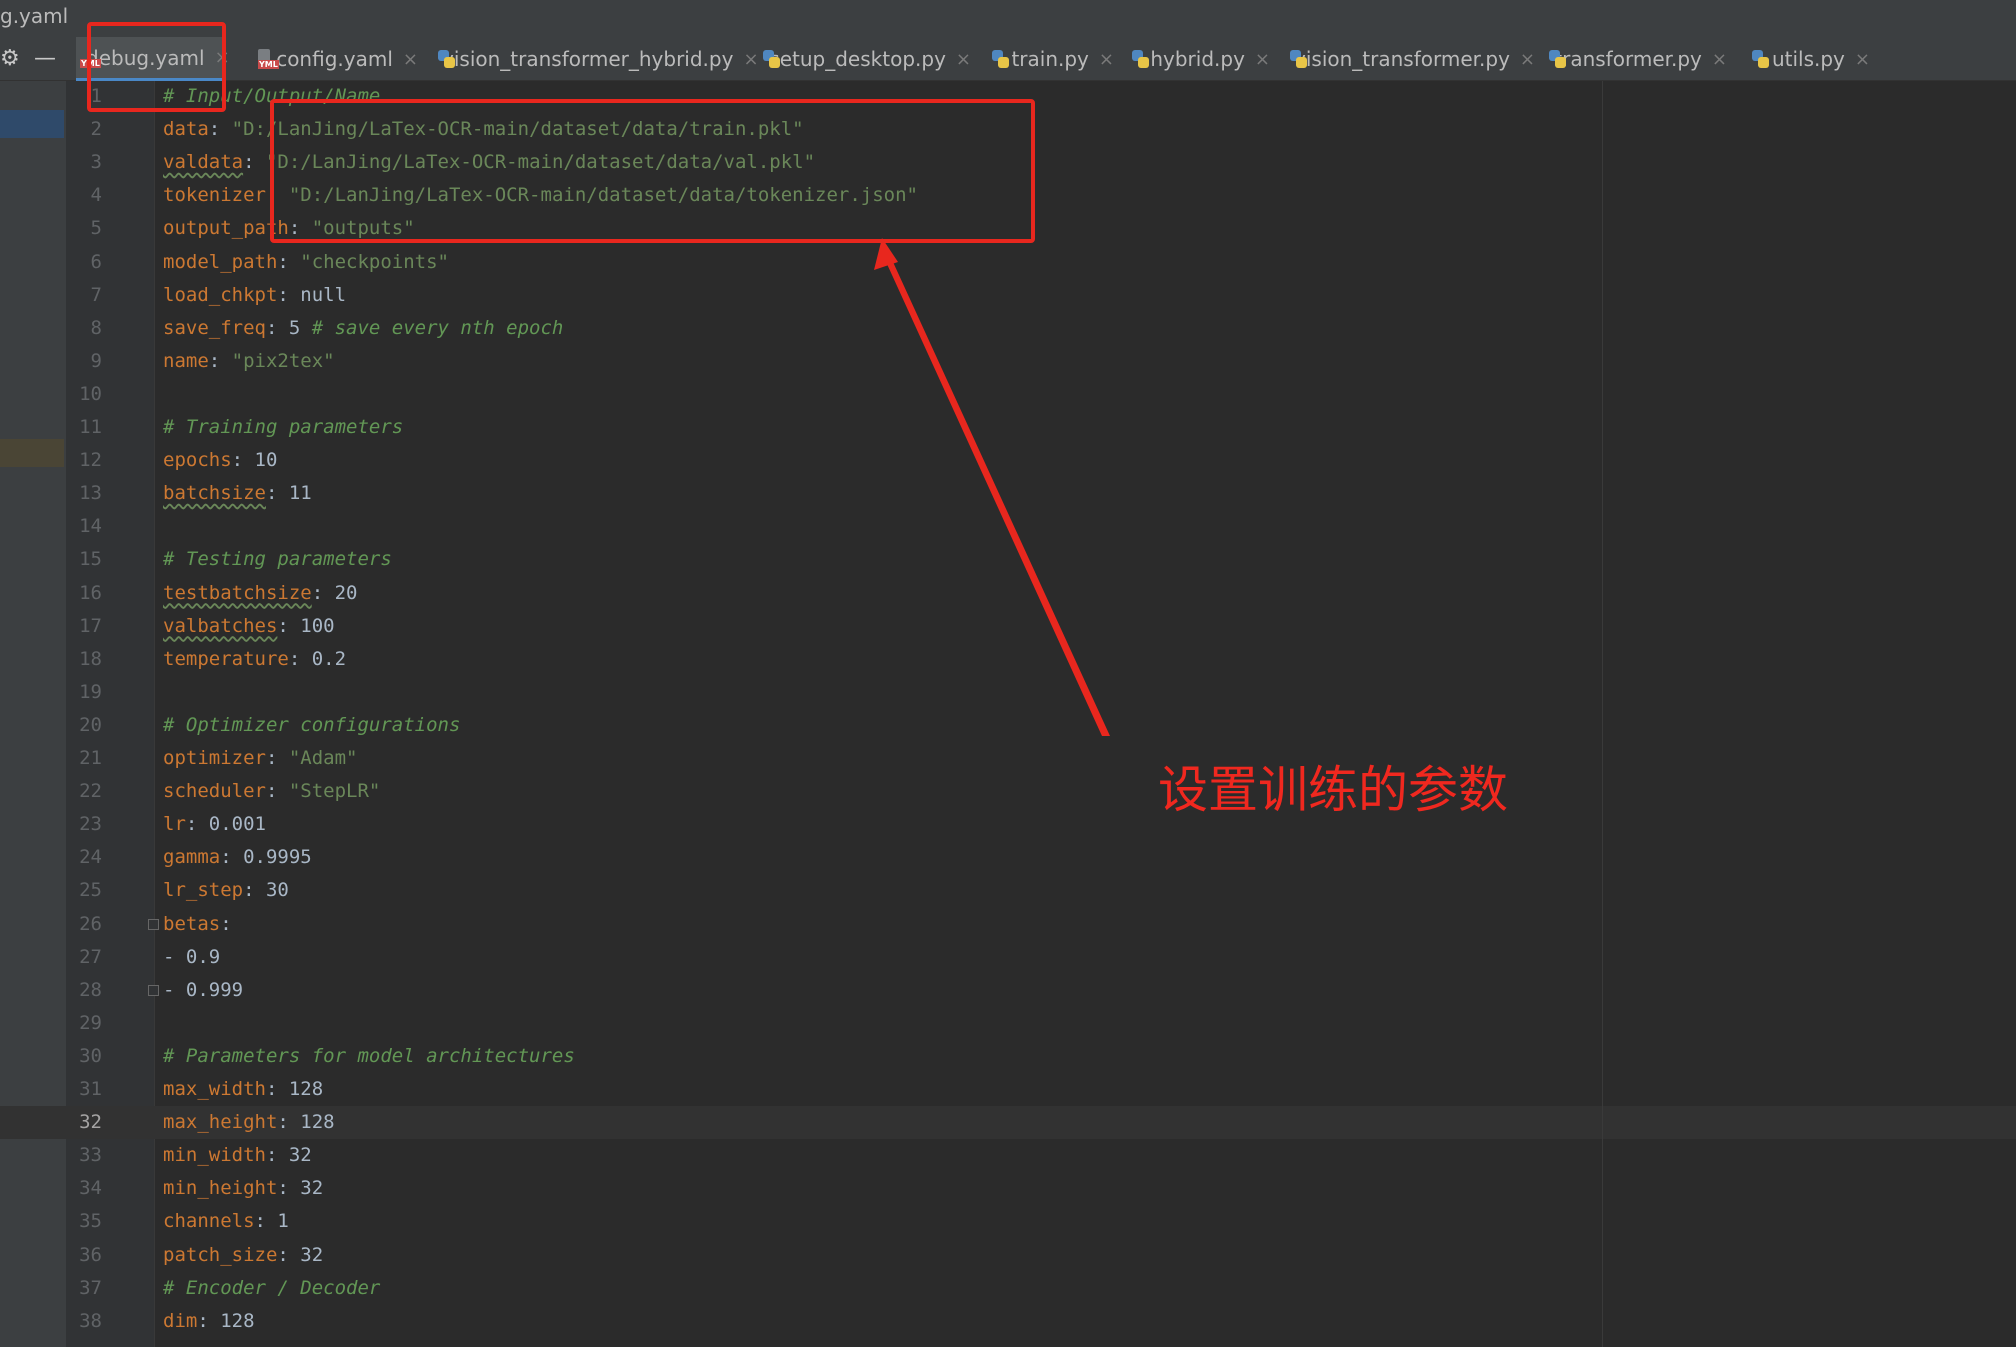 This screenshot has width=2016, height=1347. Describe the element at coordinates (1333, 790) in the screenshot. I see `annotation-text: 设置训练的参数` at that location.